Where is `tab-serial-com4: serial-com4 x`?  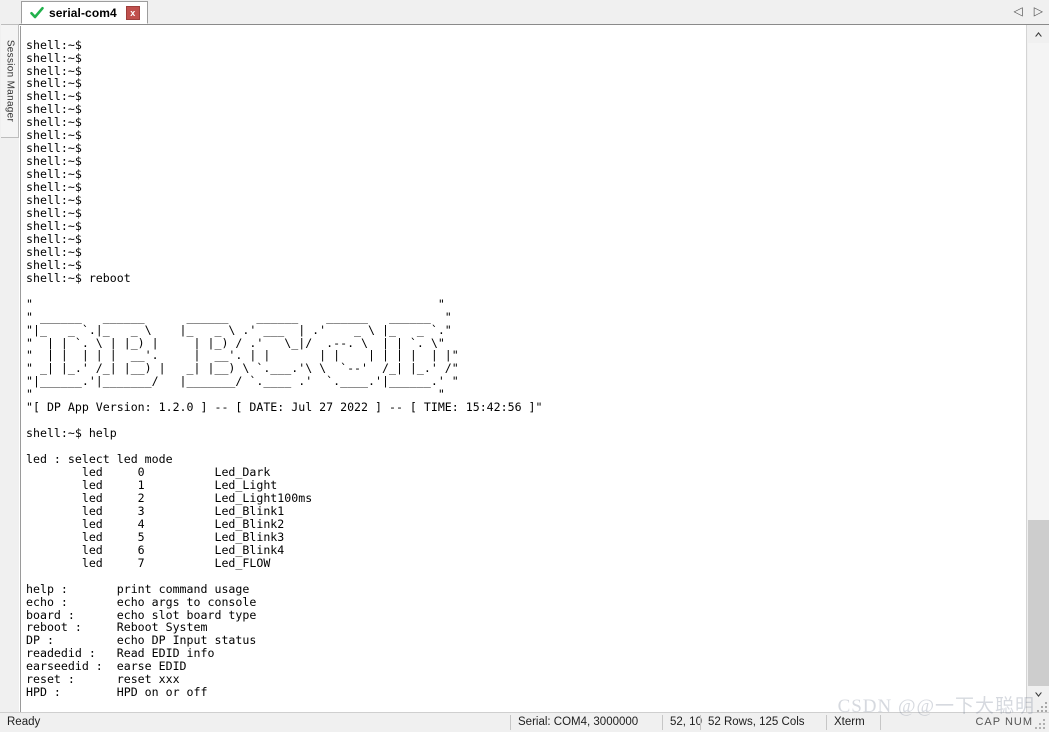 tab-serial-com4: serial-com4 x is located at coordinates (84, 12).